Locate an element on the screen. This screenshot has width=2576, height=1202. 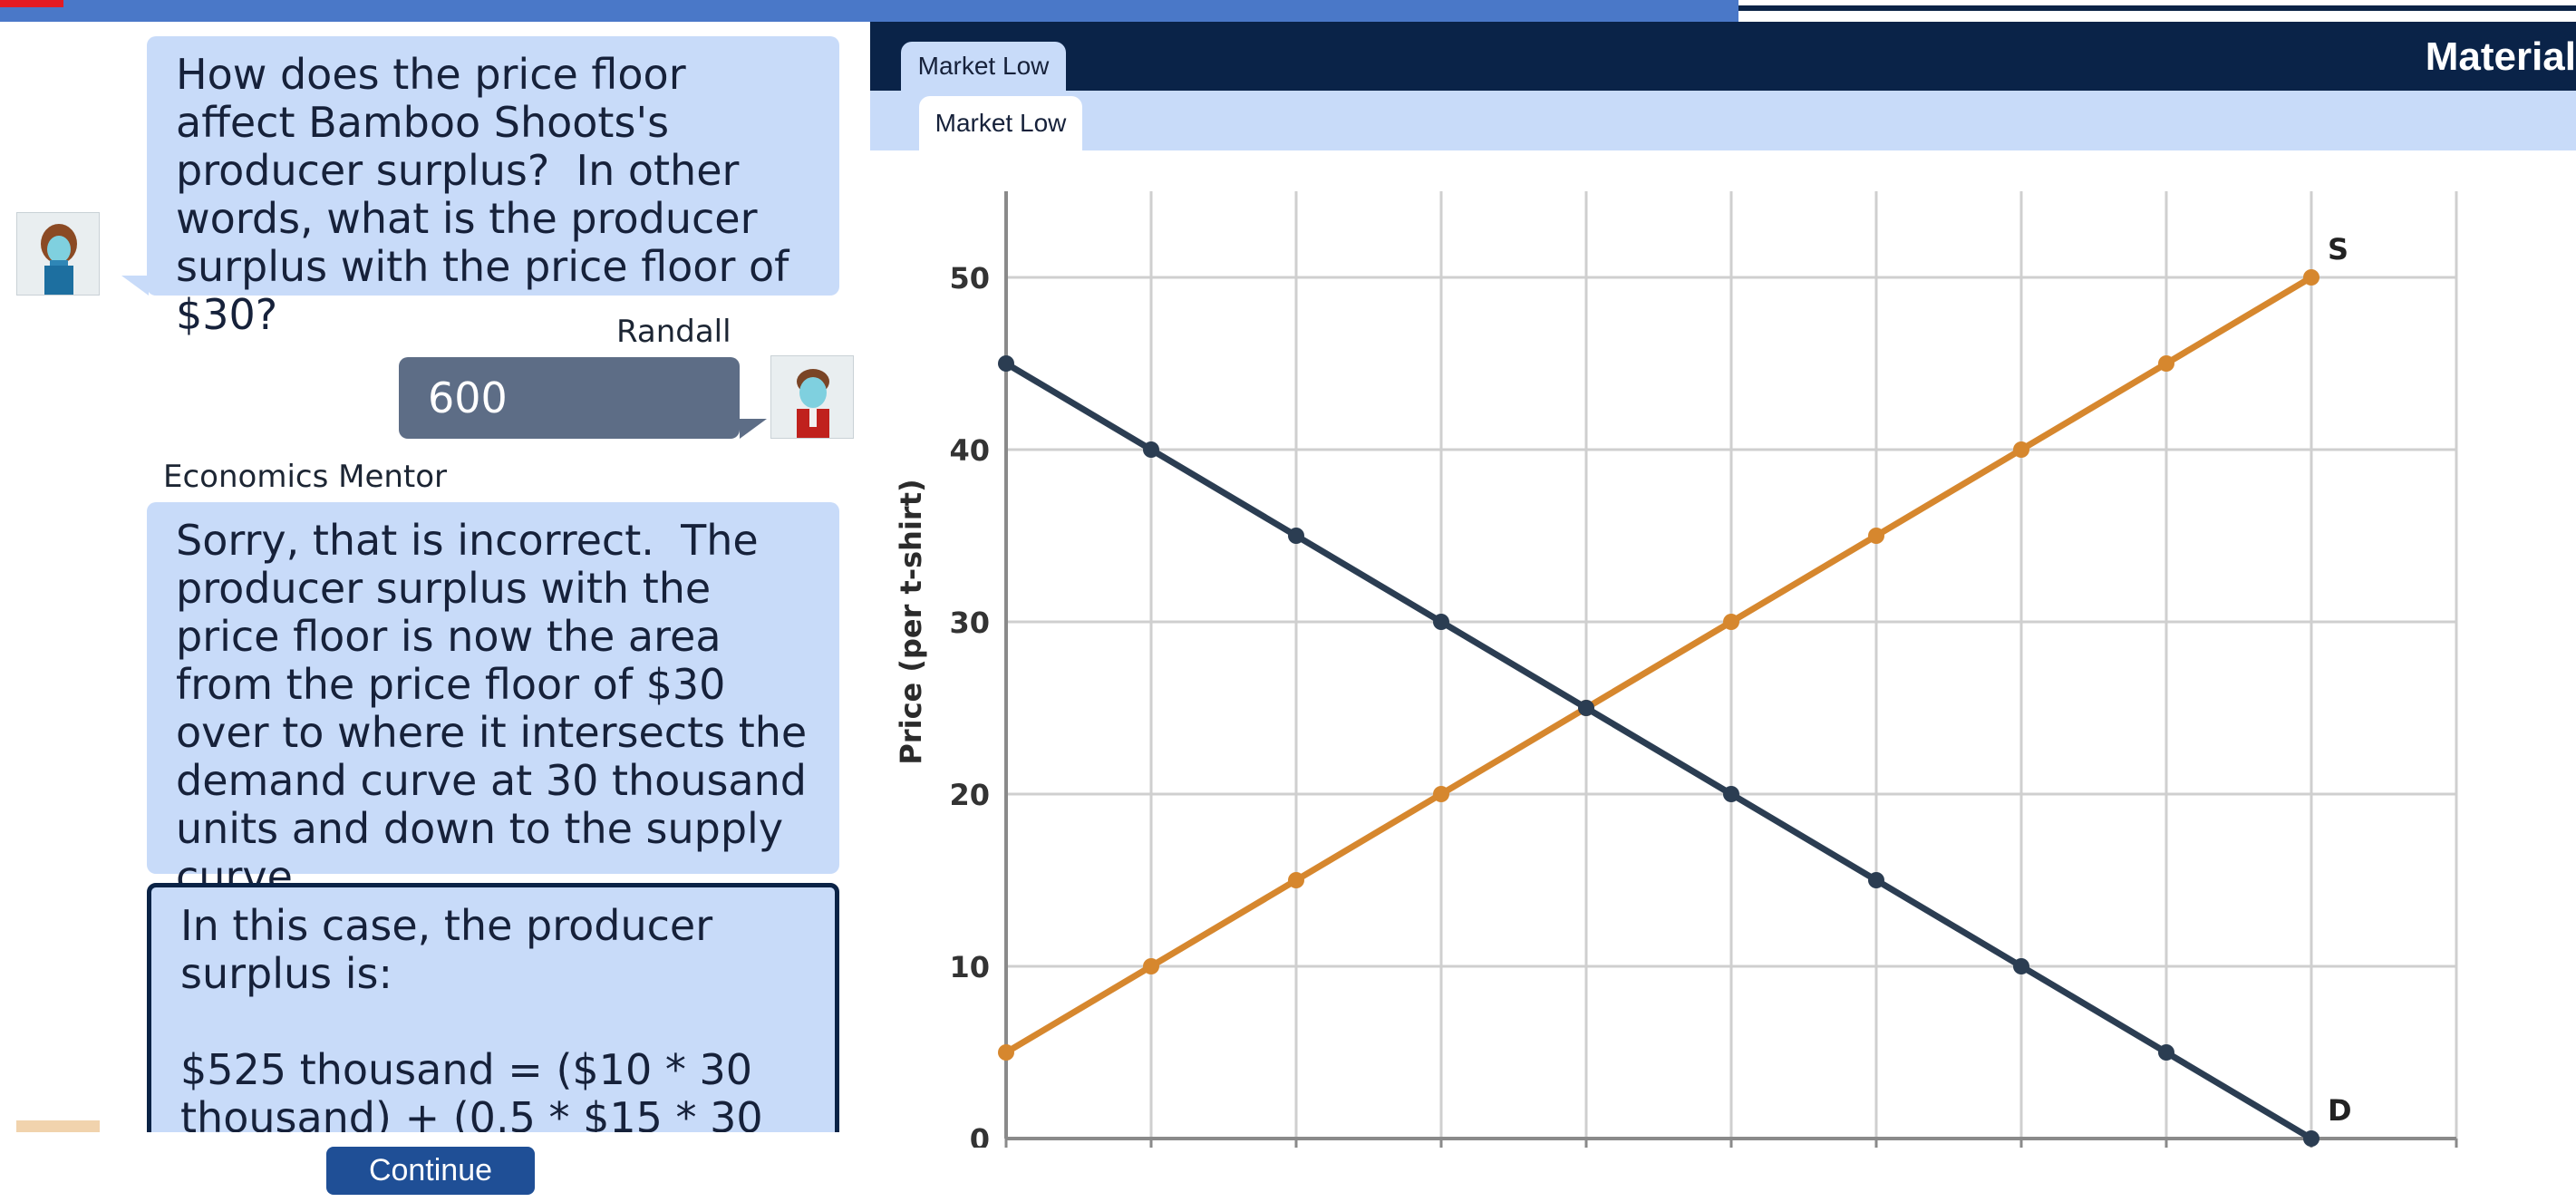
progress-fill is located at coordinates (869, 11).